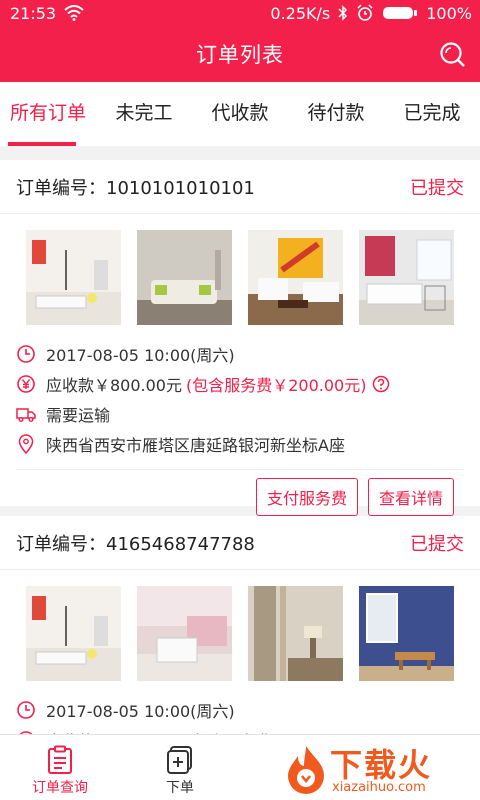 Image resolution: width=480 pixels, height=800 pixels. Describe the element at coordinates (343, 13) in the screenshot. I see `bluetooth-icon` at that location.